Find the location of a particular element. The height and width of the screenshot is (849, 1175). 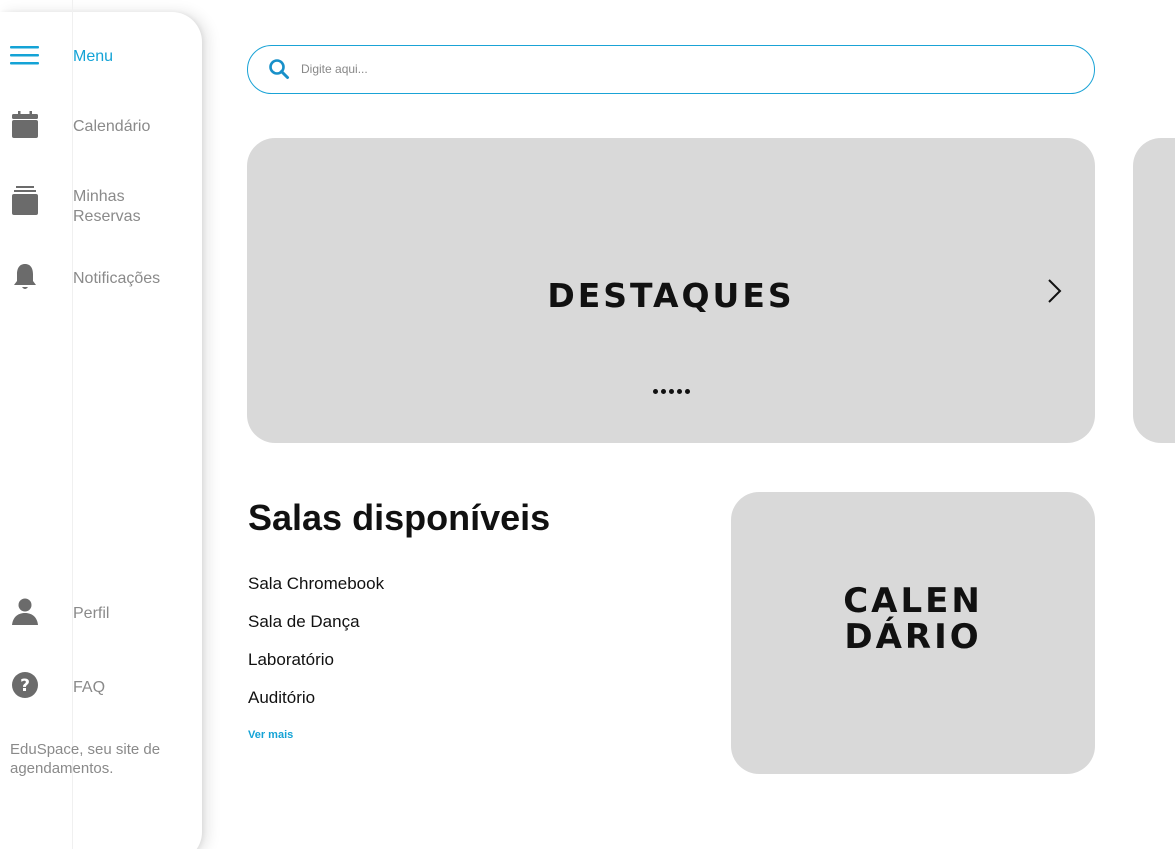

banner-title: DESTAQUES is located at coordinates (671, 295).